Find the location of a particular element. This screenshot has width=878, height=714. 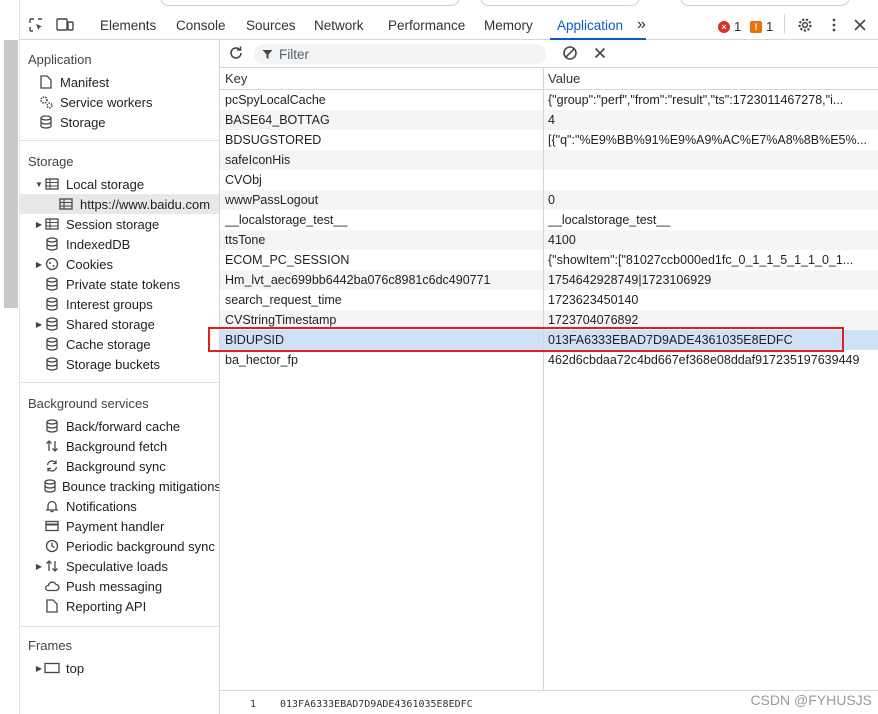

refresh-icon is located at coordinates (236, 54).